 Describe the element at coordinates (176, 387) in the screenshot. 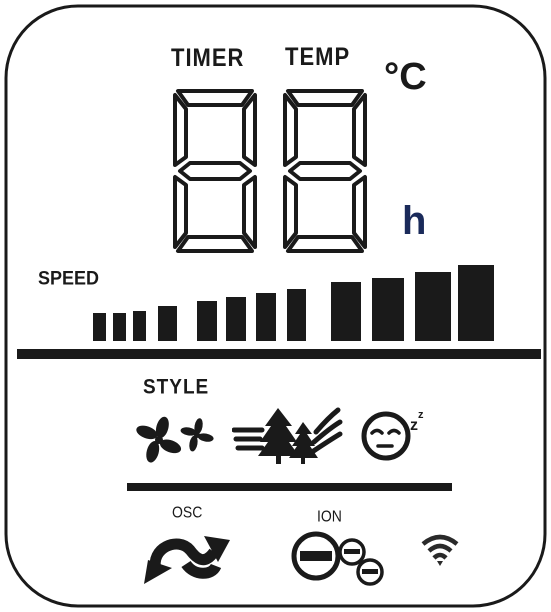

I see `style-label: STYLE` at that location.